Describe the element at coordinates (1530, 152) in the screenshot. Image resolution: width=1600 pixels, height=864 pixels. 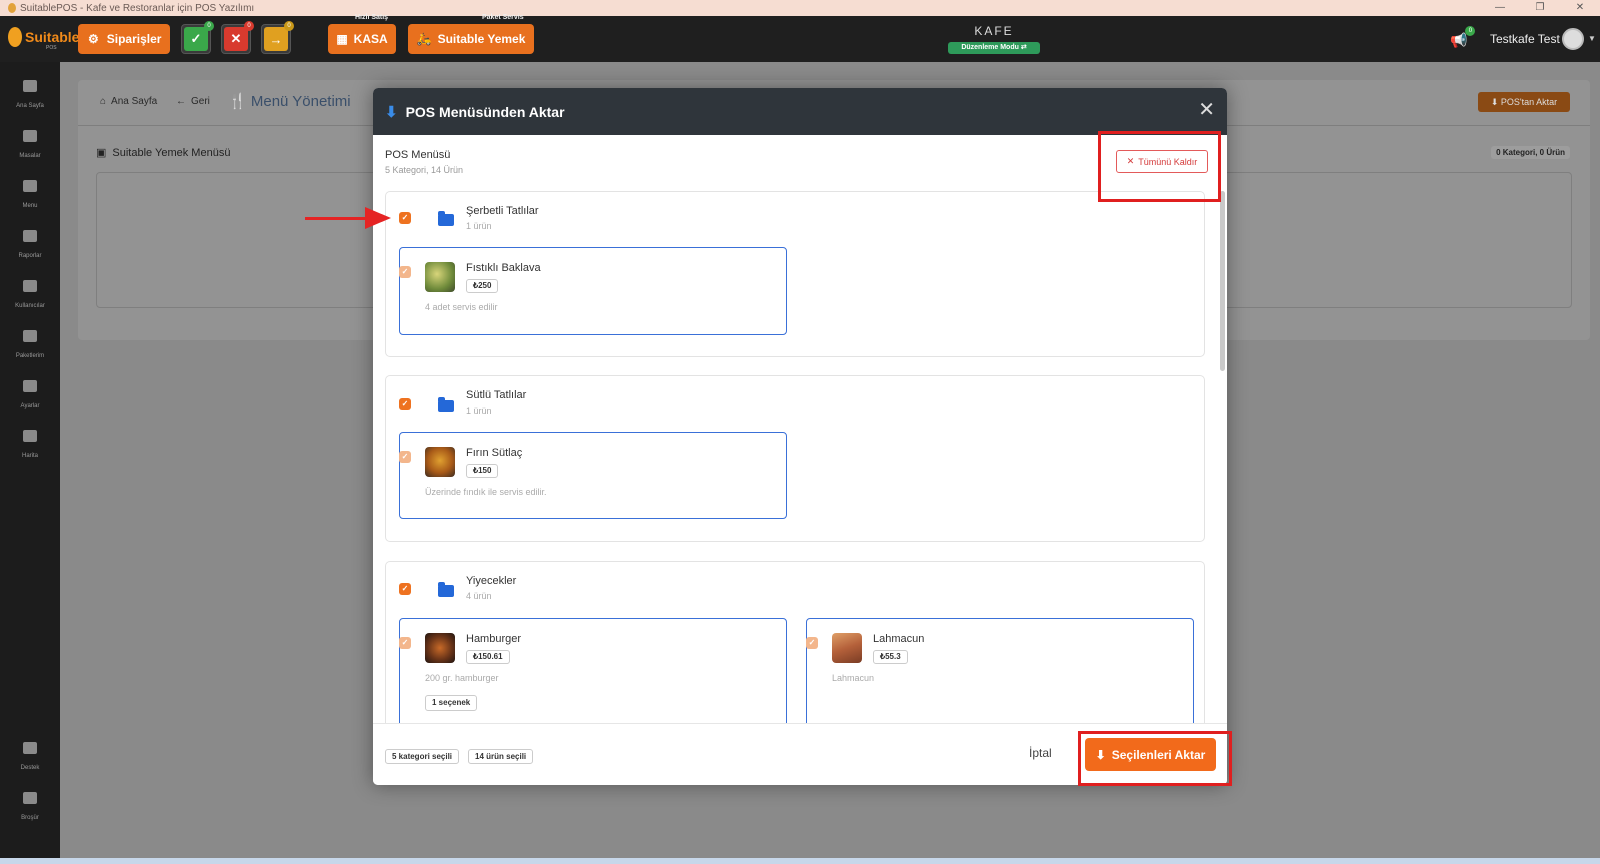
I see `yemek-menu-count: 0 Kategori, 0 Ürün` at that location.